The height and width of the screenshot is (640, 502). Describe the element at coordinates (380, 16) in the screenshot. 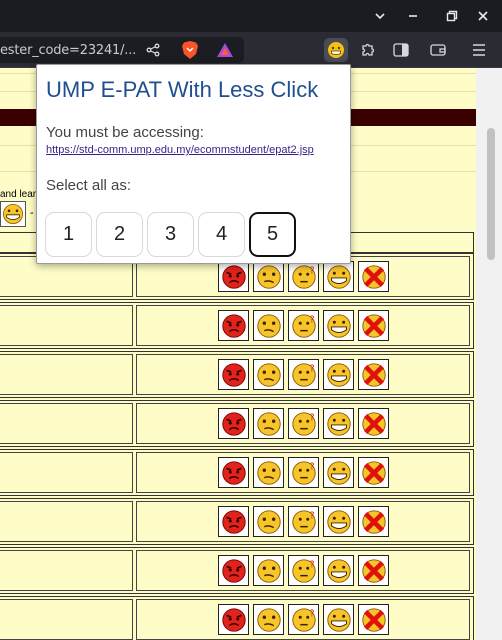

I see `tab-list-chevron-icon` at that location.